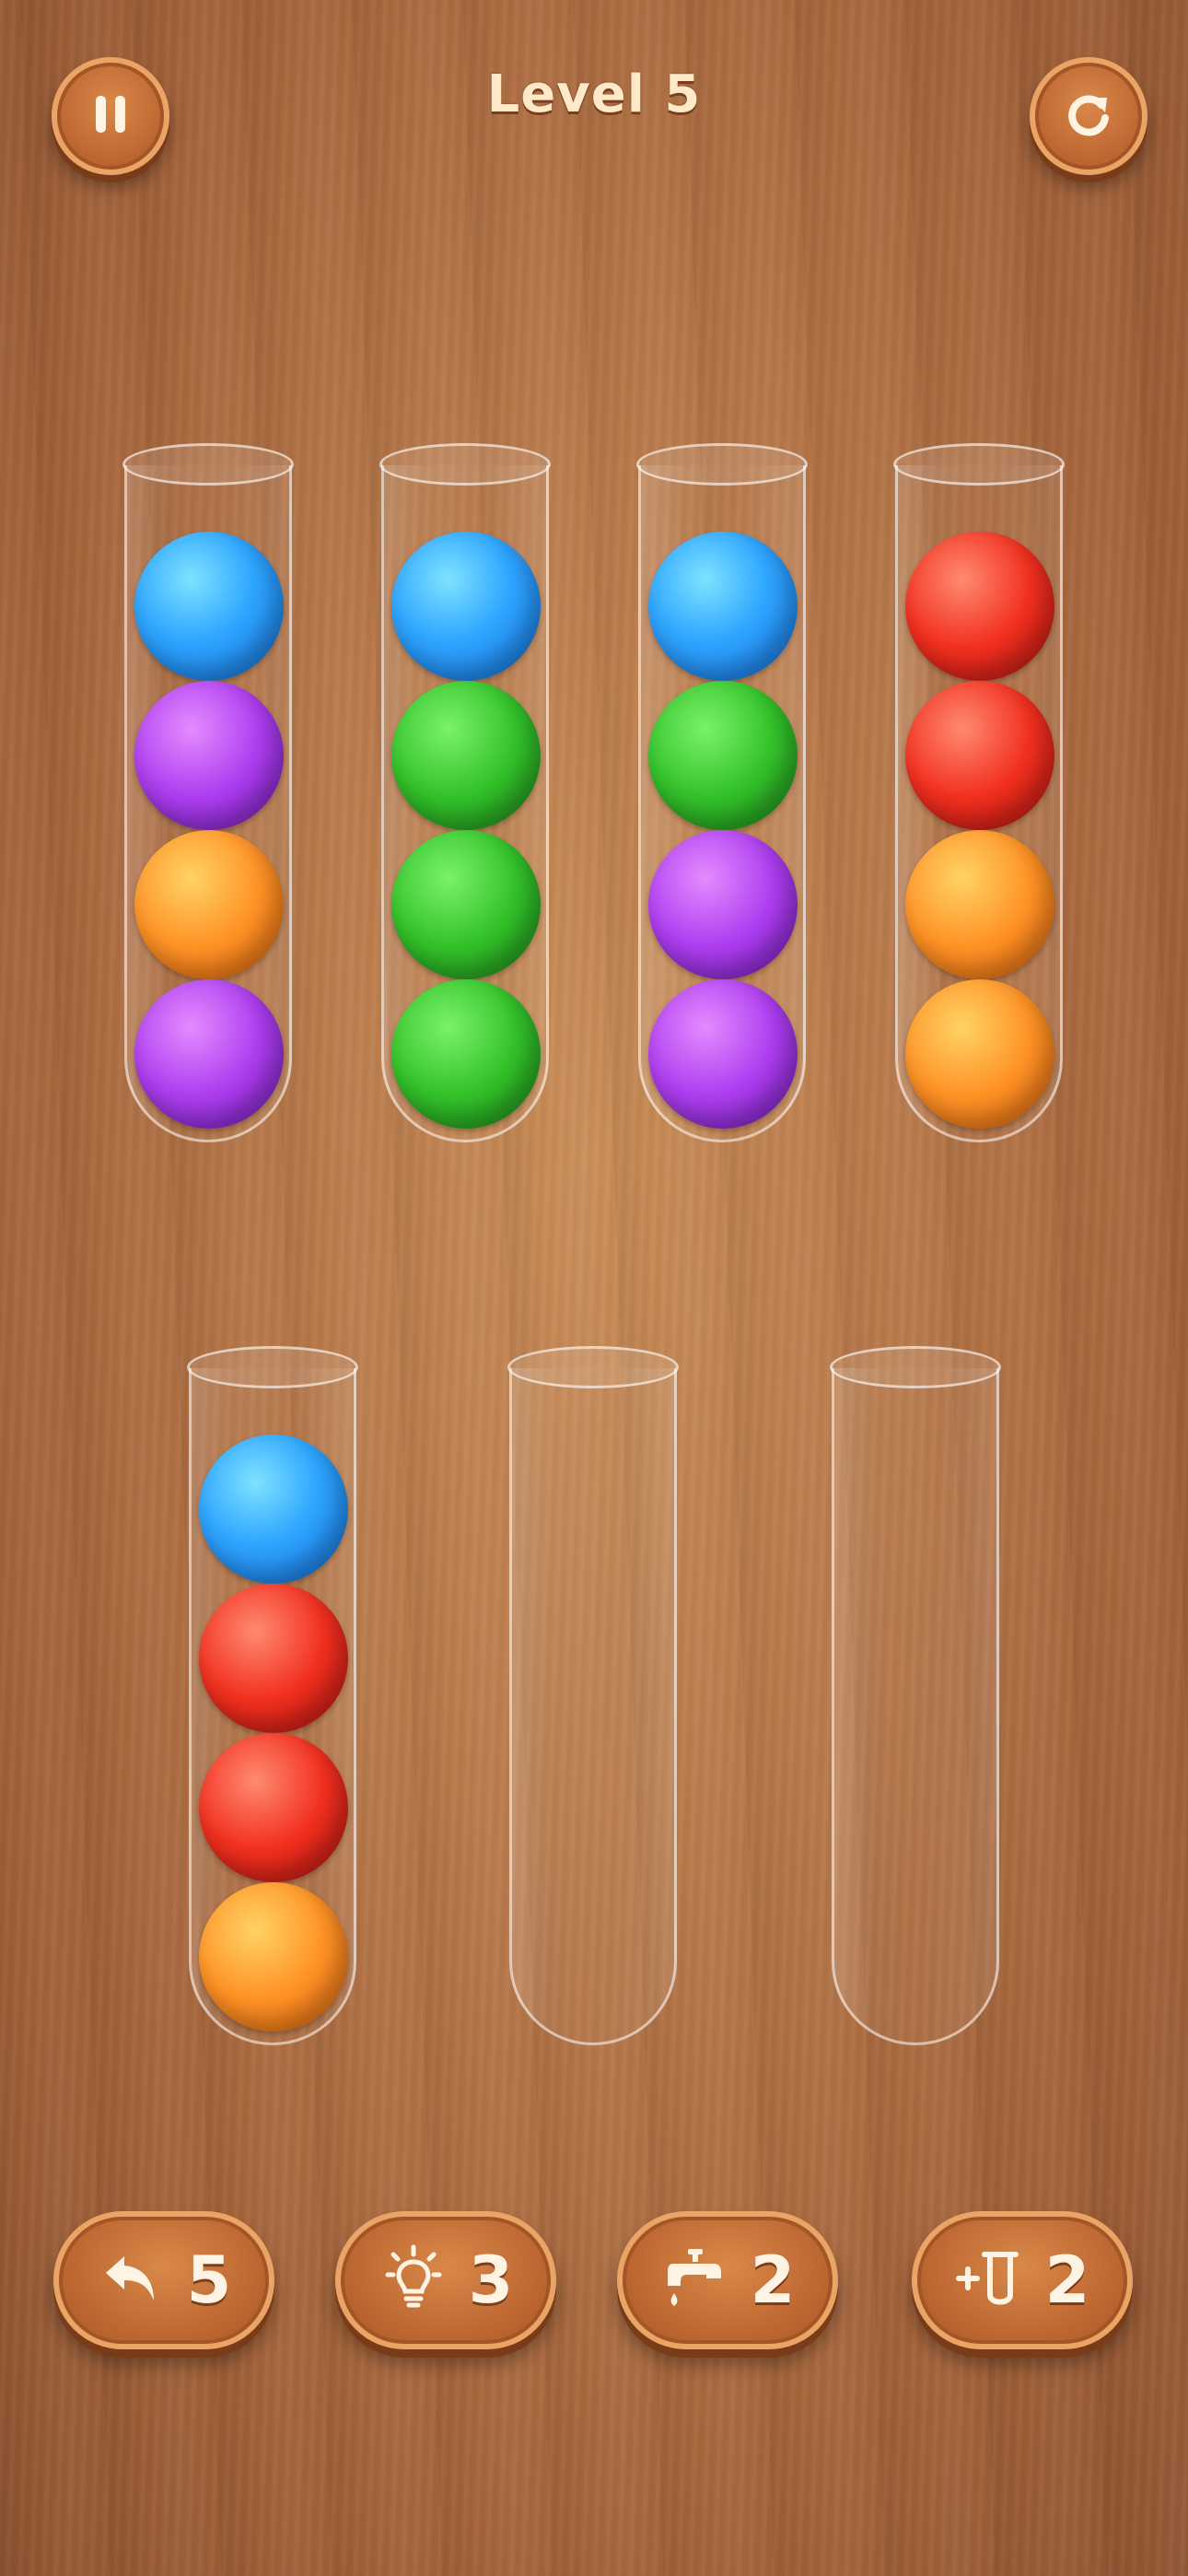  I want to click on undo-icon, so click(132, 2280).